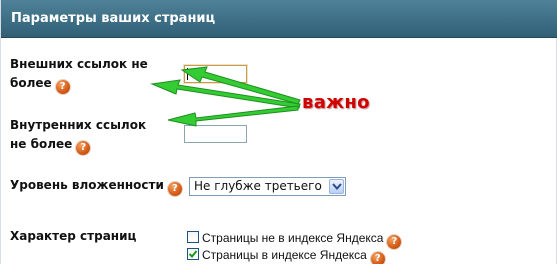 The width and height of the screenshot is (557, 264). I want to click on option-indexed-label: Страницы в индексе Яндекса, so click(284, 255).